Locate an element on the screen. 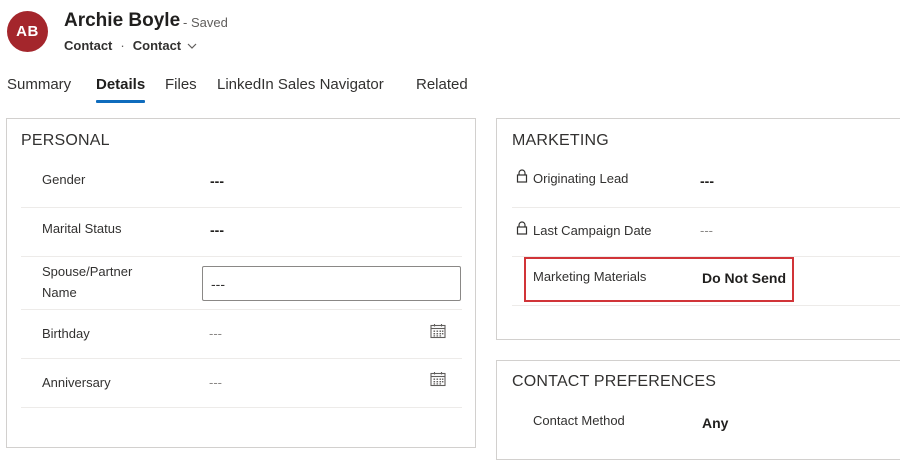 The height and width of the screenshot is (460, 900). originating-lead-value: --- is located at coordinates (707, 181).